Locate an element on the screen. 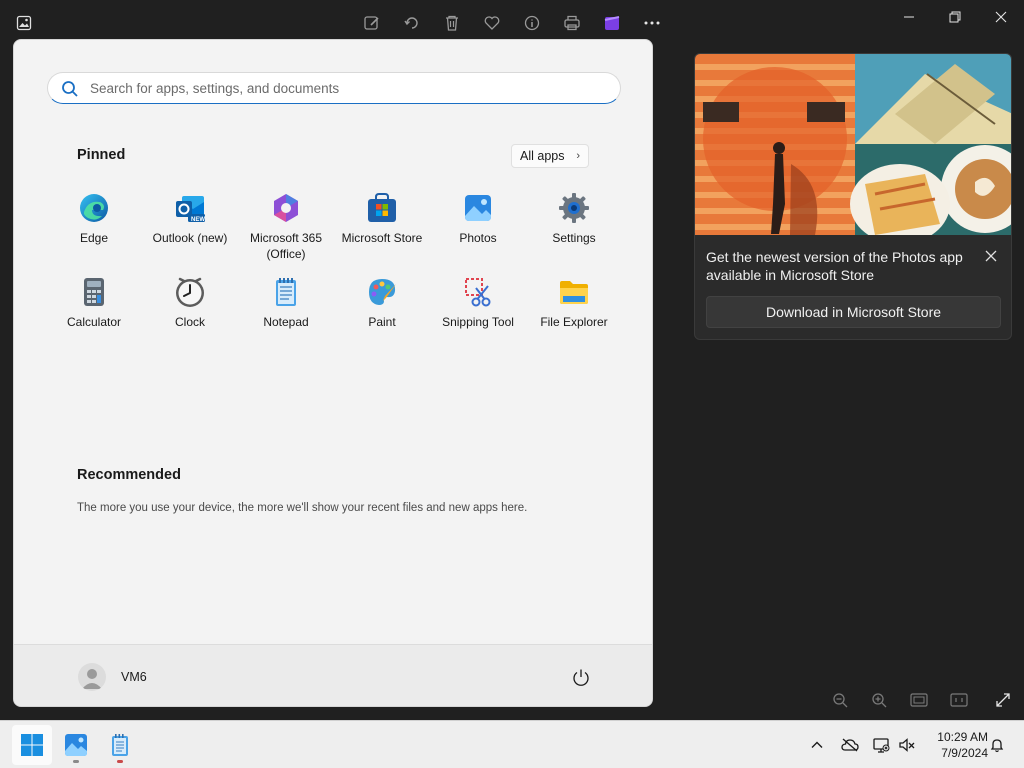 The width and height of the screenshot is (1024, 768). app-label: Snipping Tool is located at coordinates (478, 322).